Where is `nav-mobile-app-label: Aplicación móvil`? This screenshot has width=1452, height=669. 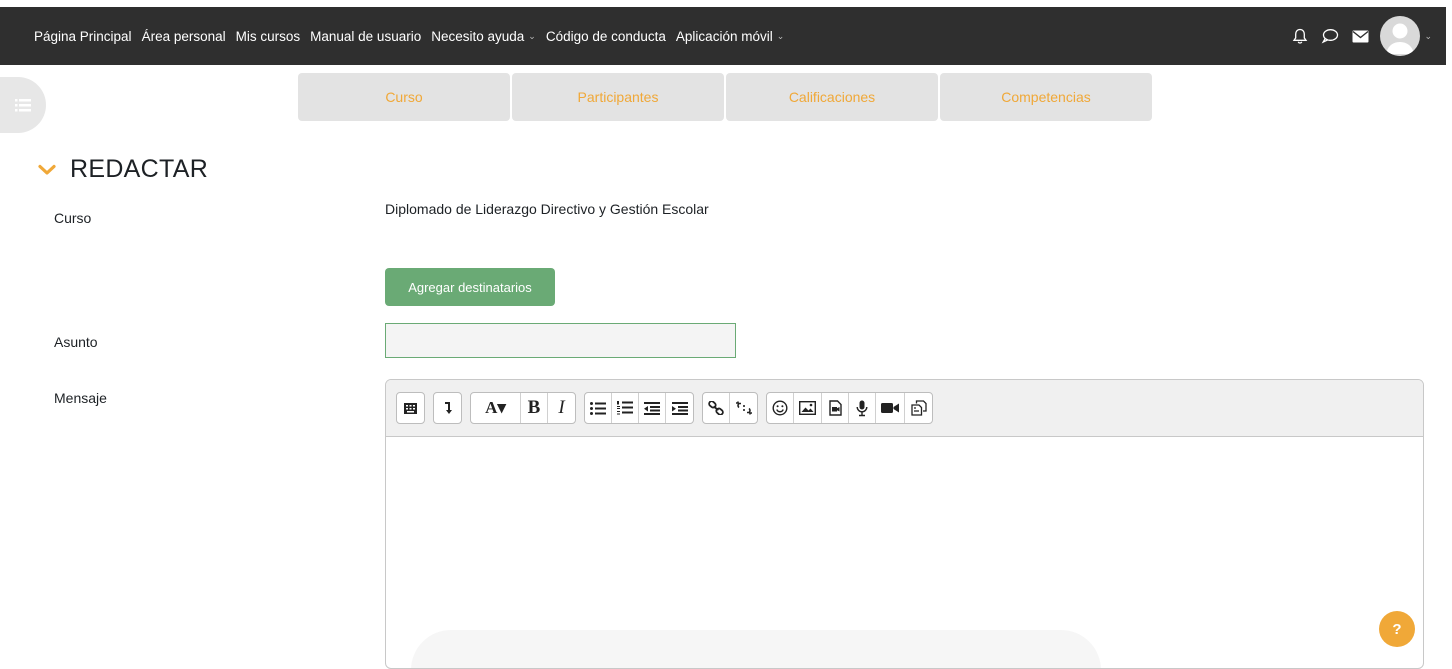
nav-mobile-app-label: Aplicación móvil is located at coordinates (724, 36).